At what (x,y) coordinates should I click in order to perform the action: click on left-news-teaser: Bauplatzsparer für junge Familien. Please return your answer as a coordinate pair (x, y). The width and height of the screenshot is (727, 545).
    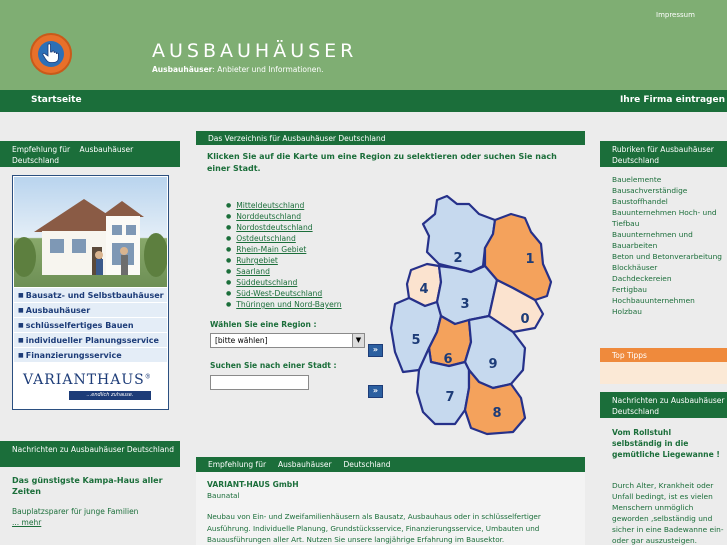
    Looking at the image, I should click on (75, 511).